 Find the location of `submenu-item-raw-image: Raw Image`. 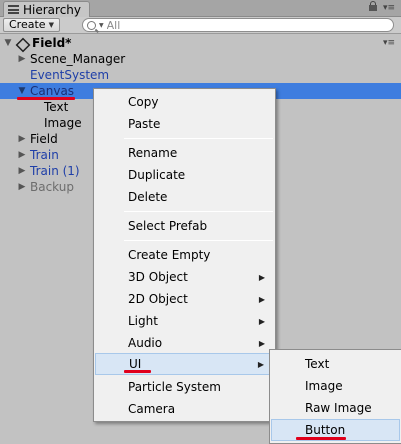

submenu-item-raw-image: Raw Image is located at coordinates (335, 408).